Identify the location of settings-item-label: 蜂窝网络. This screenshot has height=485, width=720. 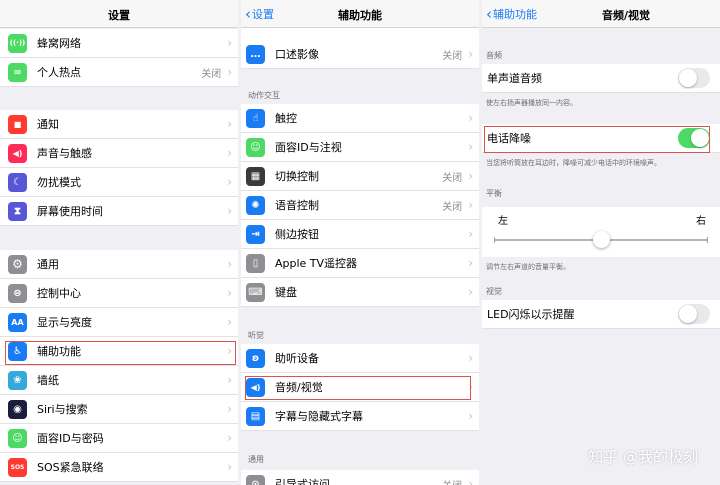
(59, 43).